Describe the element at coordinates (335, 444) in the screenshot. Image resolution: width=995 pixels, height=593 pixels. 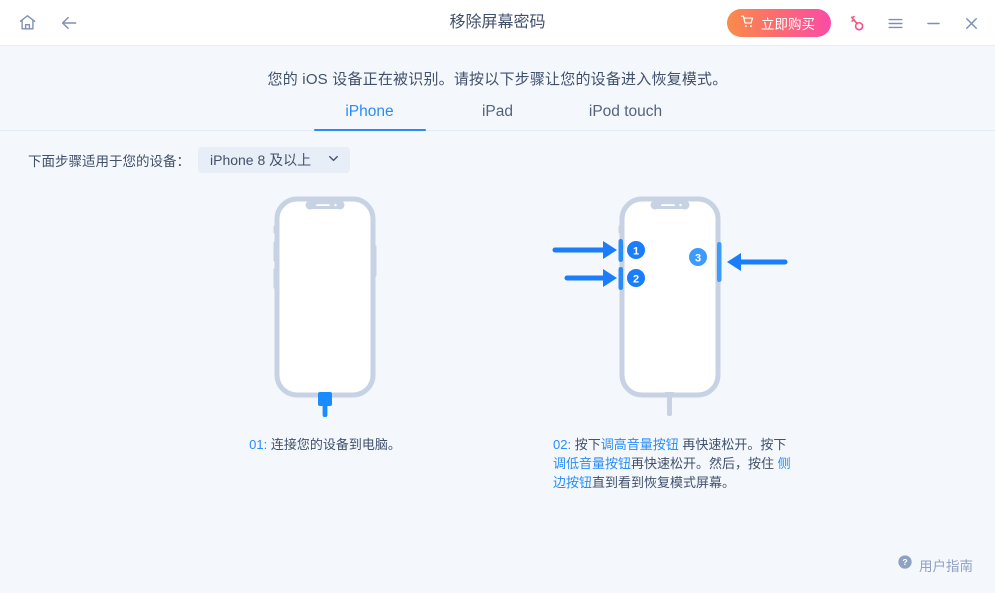
I see `step-1-text: 连接您的设备到电脑。` at that location.